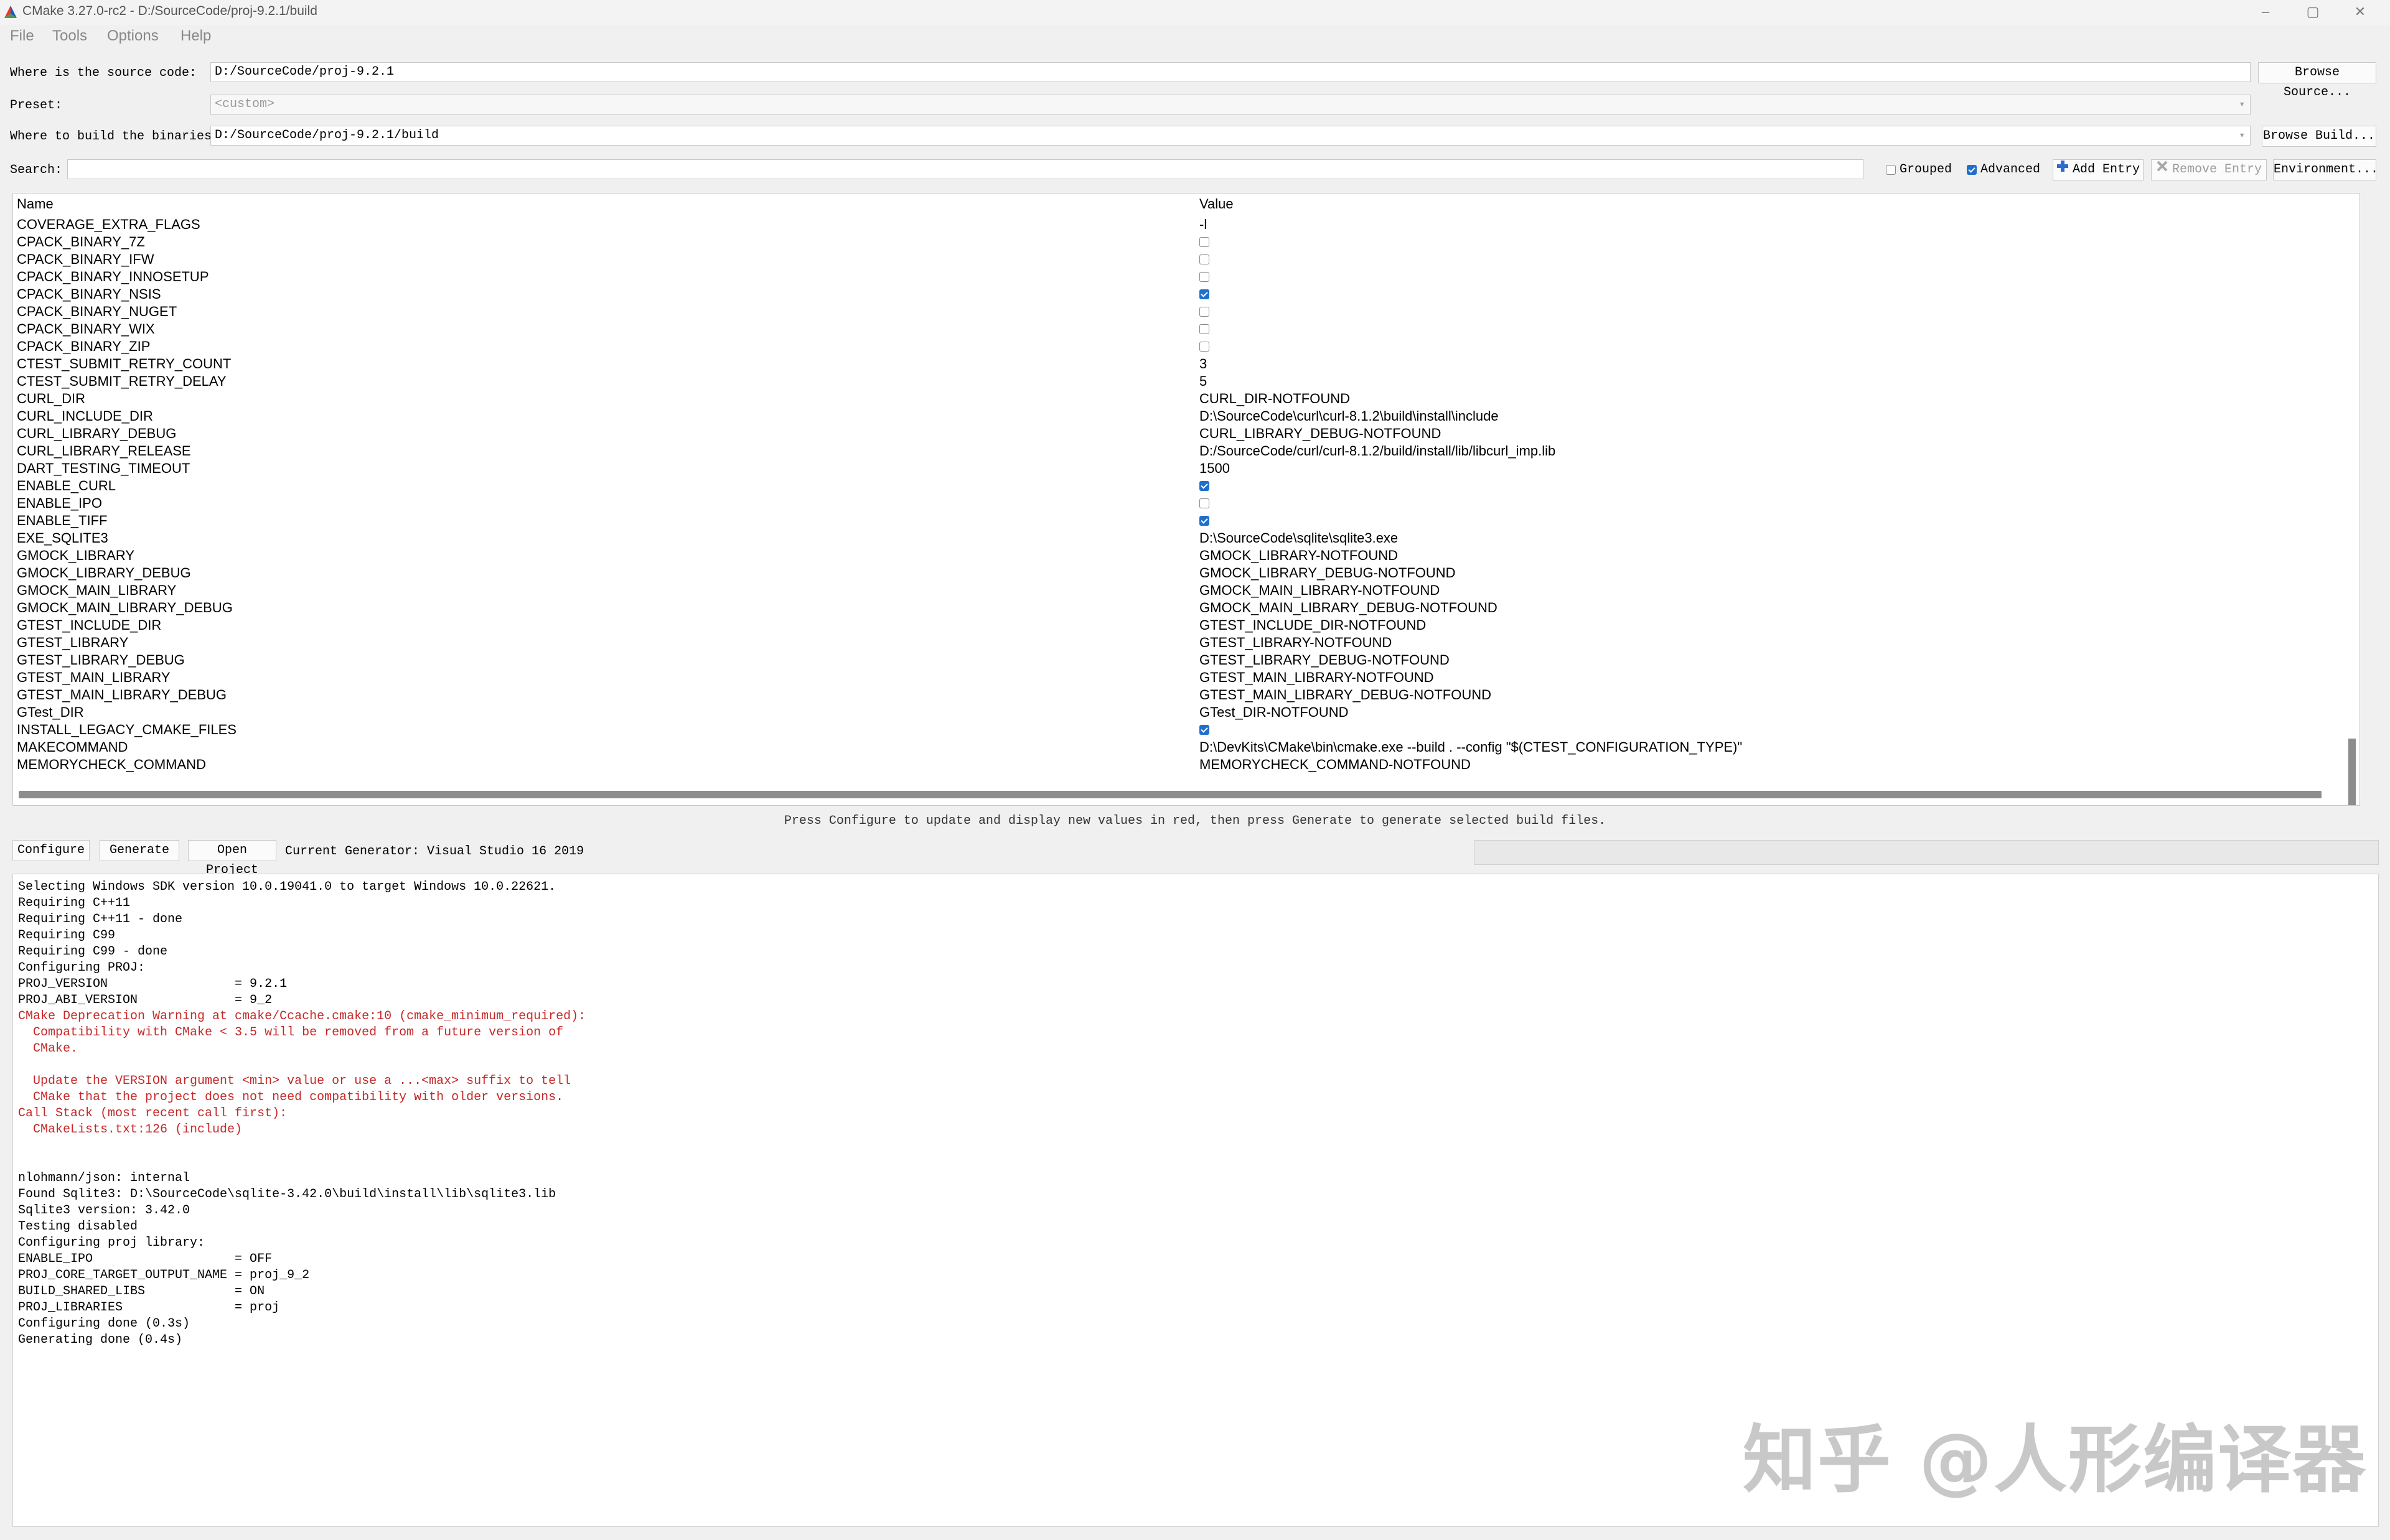 This screenshot has width=2390, height=1540. Describe the element at coordinates (1186, 329) in the screenshot. I see `table-row: CPACK_BINARY_WIX` at that location.